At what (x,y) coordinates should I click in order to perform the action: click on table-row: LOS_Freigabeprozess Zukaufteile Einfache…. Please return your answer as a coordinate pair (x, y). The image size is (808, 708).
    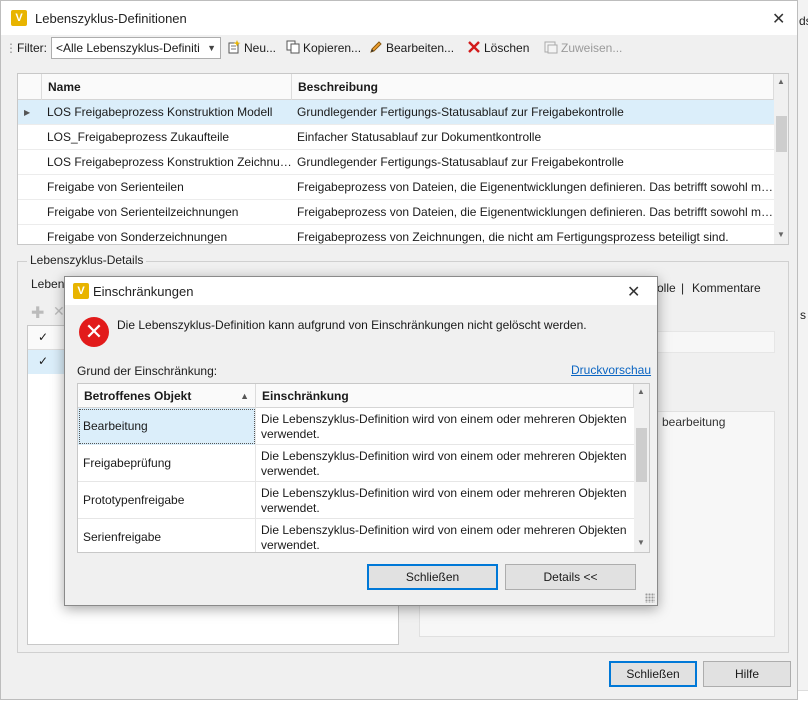
    Looking at the image, I should click on (396, 137).